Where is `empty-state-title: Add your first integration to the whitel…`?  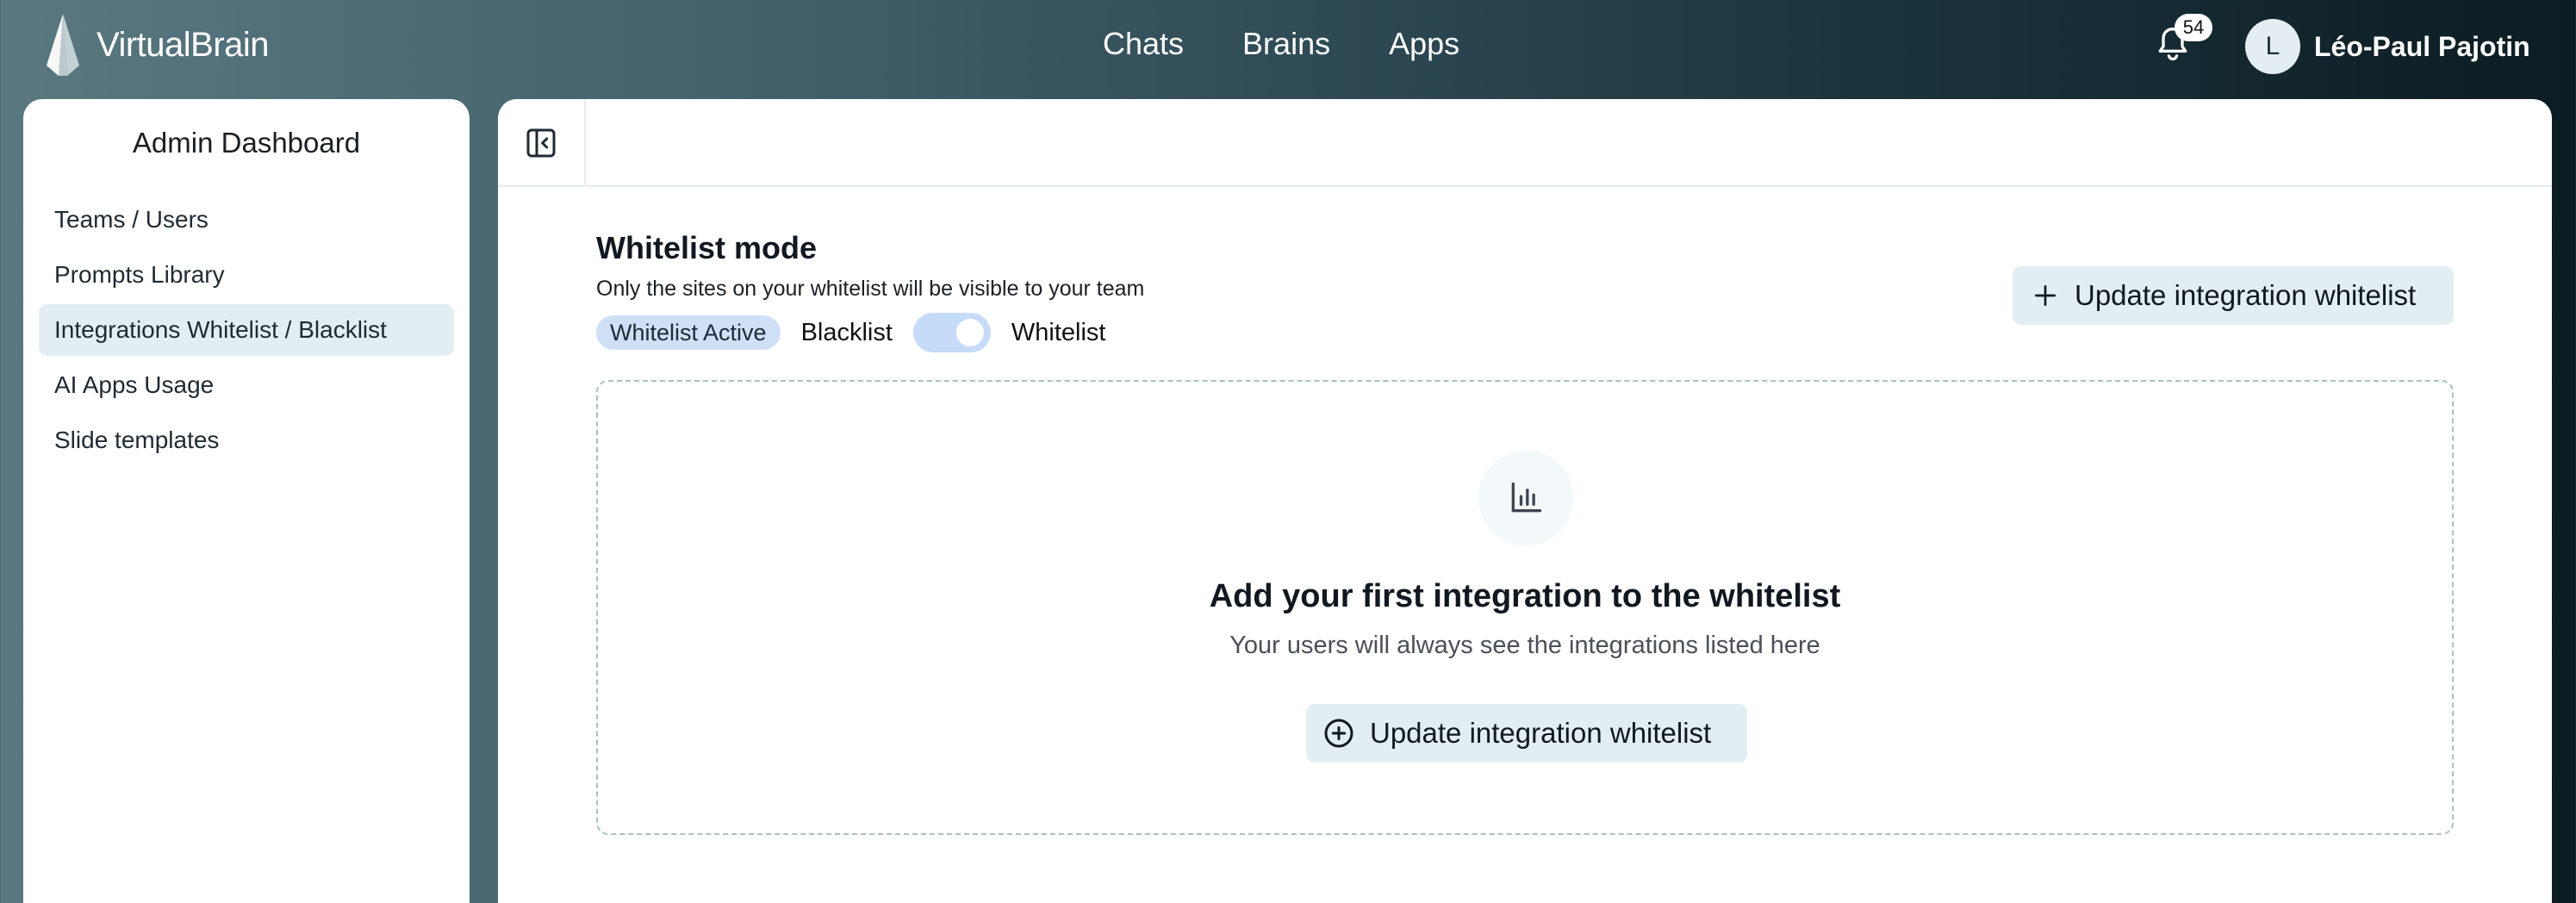
empty-state-title: Add your first integration to the whitel… is located at coordinates (1525, 596).